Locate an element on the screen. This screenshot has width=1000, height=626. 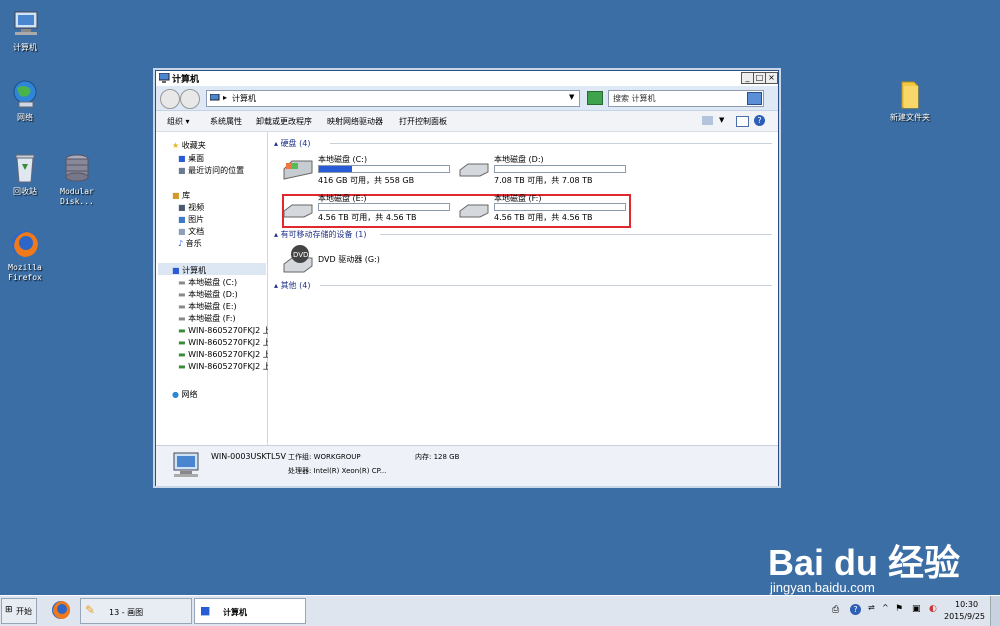
network-tray-icon: ▣ is located at coordinates (916, 609).